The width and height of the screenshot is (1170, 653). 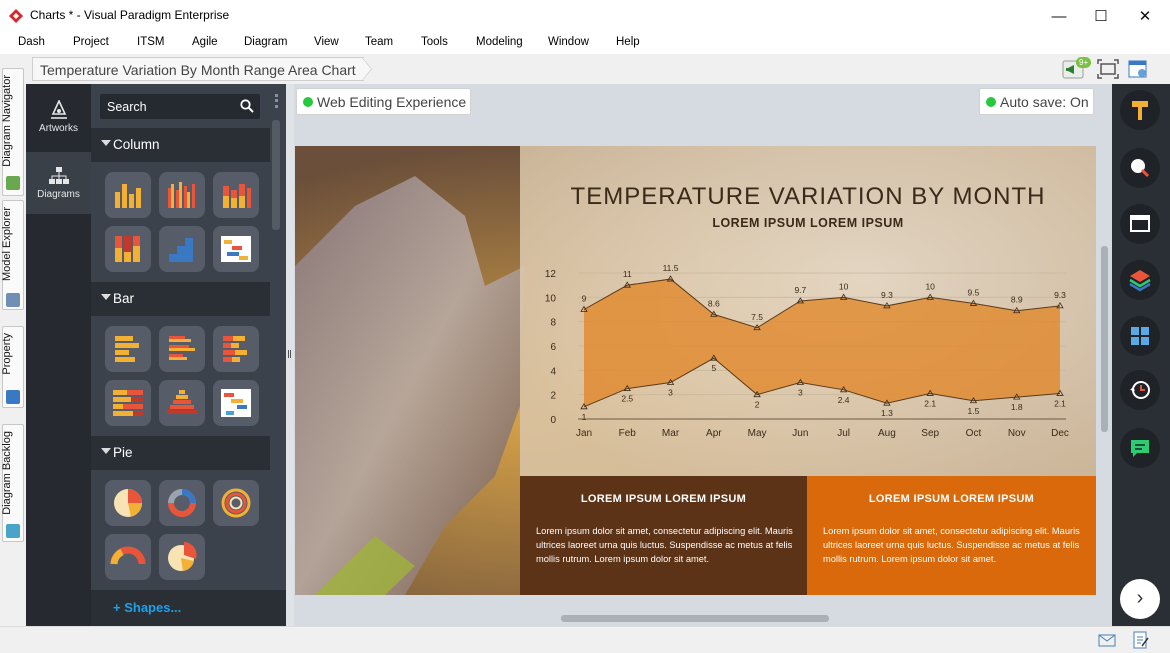 What do you see at coordinates (247, 107) in the screenshot?
I see `search-icon` at bounding box center [247, 107].